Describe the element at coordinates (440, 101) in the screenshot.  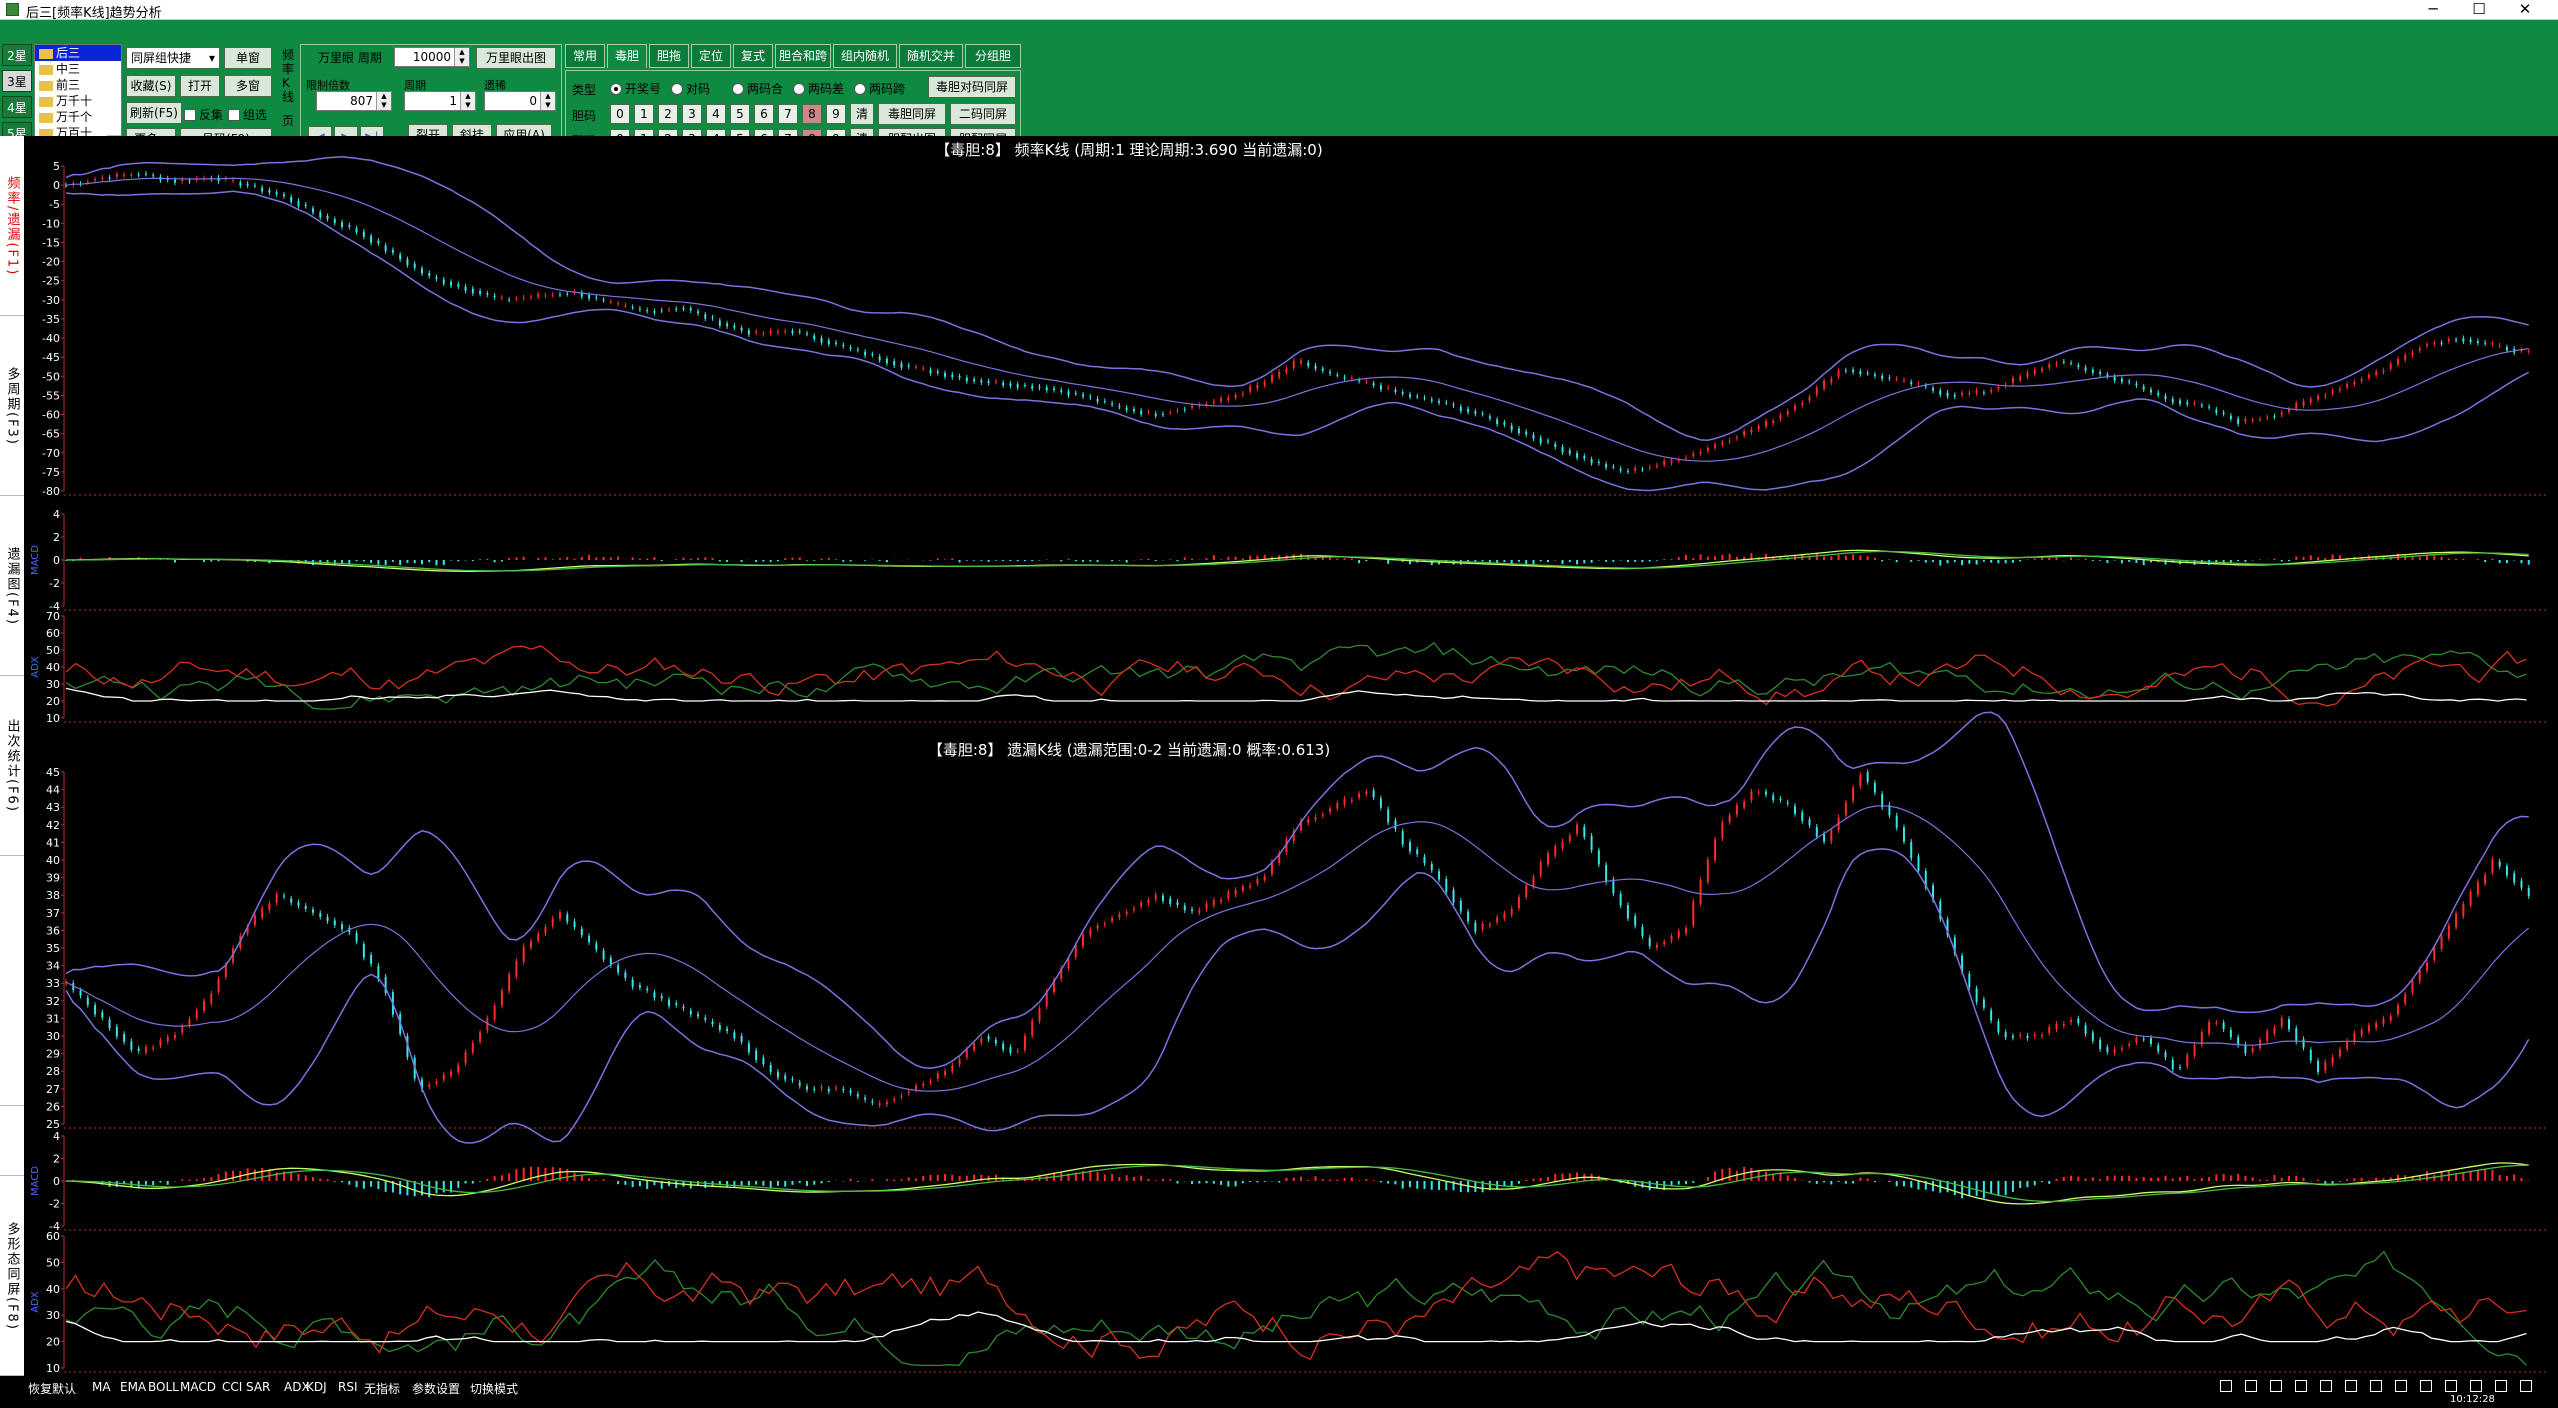
I see `period-input: 1 ▲ ▼` at that location.